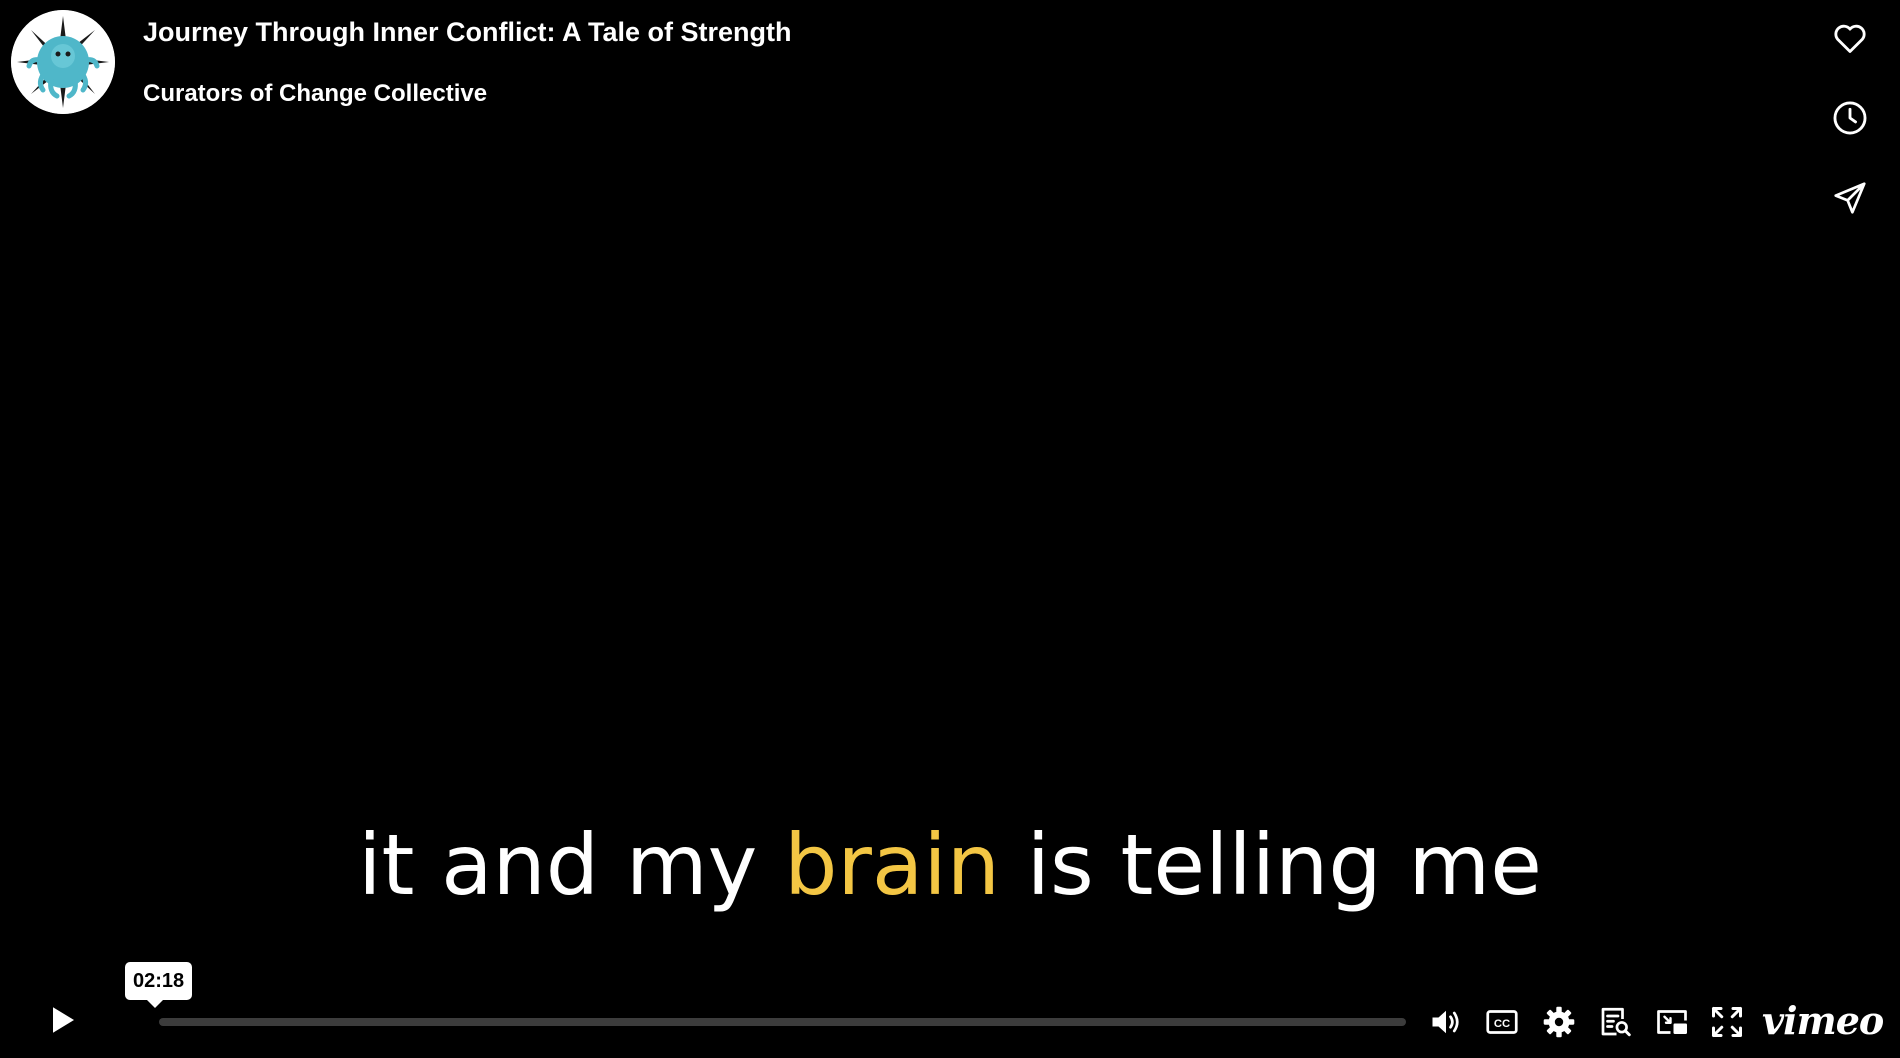  I want to click on picture-in-picture-icon, so click(1672, 1022).